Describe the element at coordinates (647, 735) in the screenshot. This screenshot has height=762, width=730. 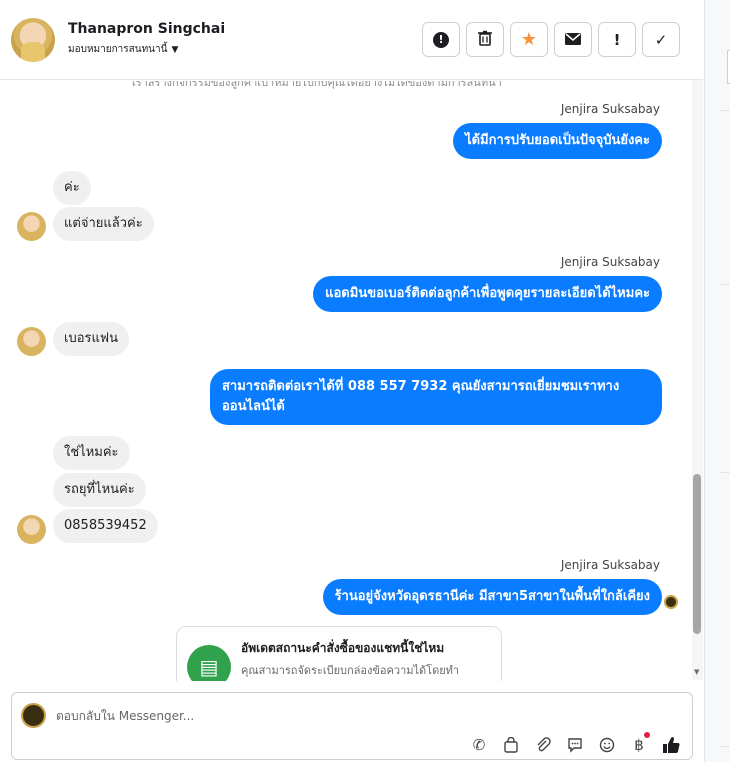
I see `notification-dot` at that location.